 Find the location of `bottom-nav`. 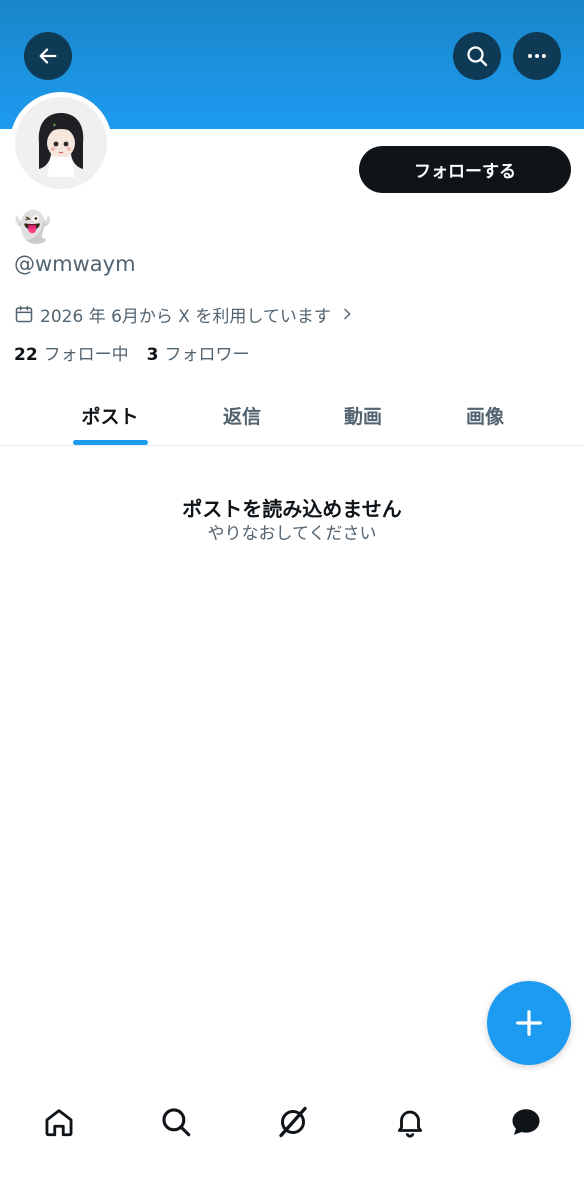

bottom-nav is located at coordinates (292, 1135).